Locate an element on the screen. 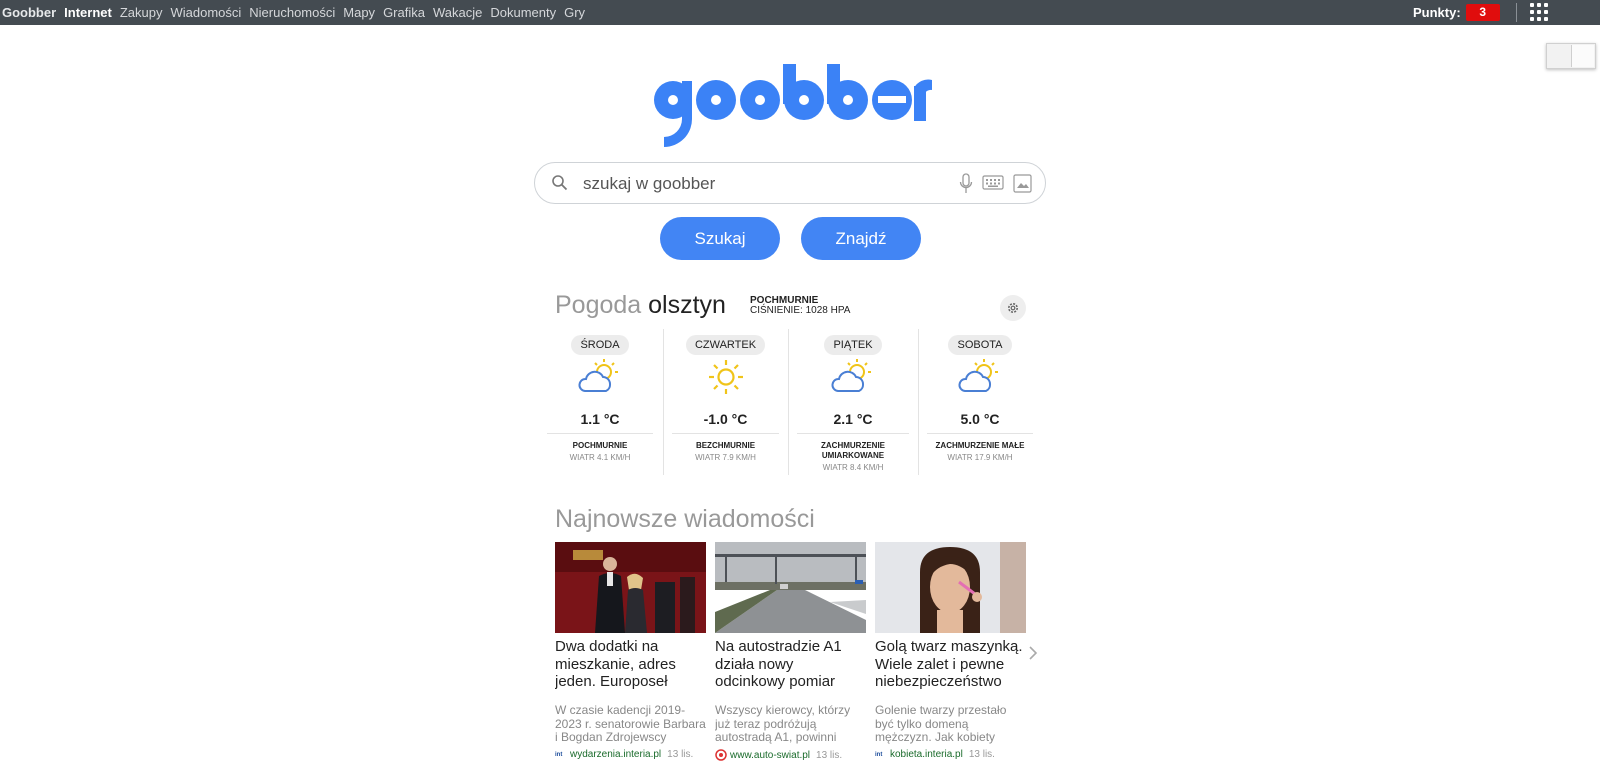  goobber-logo is located at coordinates (793, 105).